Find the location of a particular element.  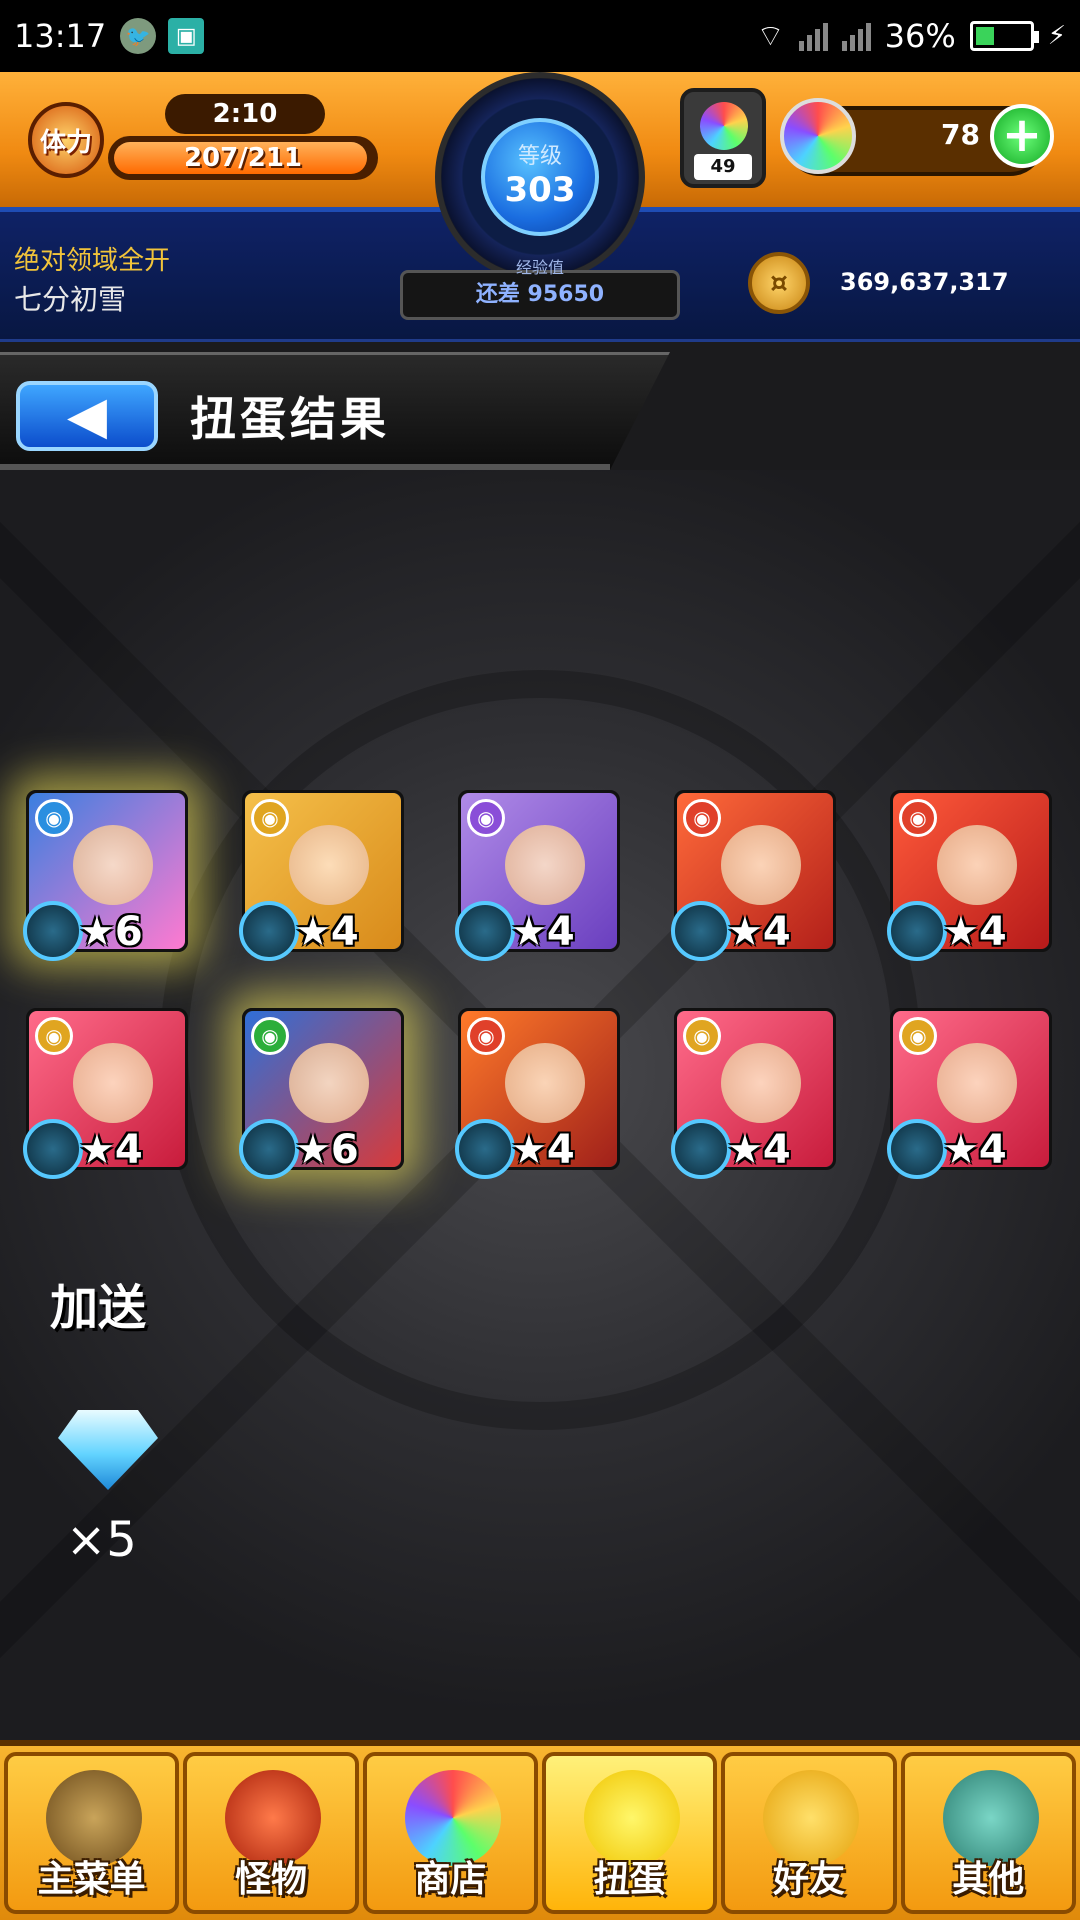

bonus-label: 加送 is located at coordinates (98, 1308).